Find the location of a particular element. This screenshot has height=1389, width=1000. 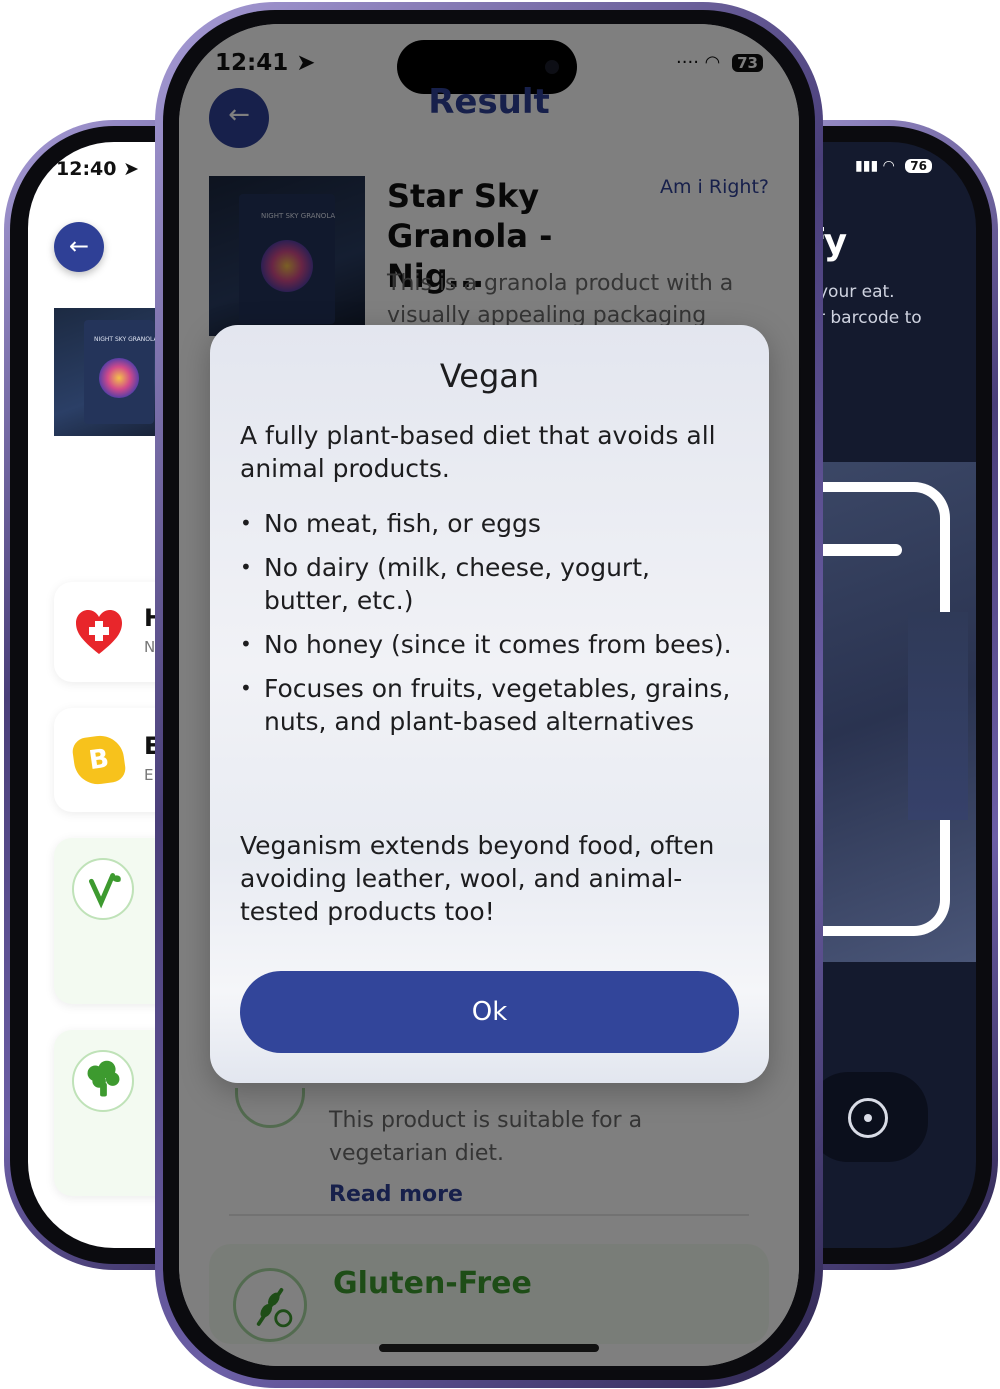

ok-button: Ok is located at coordinates (489, 1012).